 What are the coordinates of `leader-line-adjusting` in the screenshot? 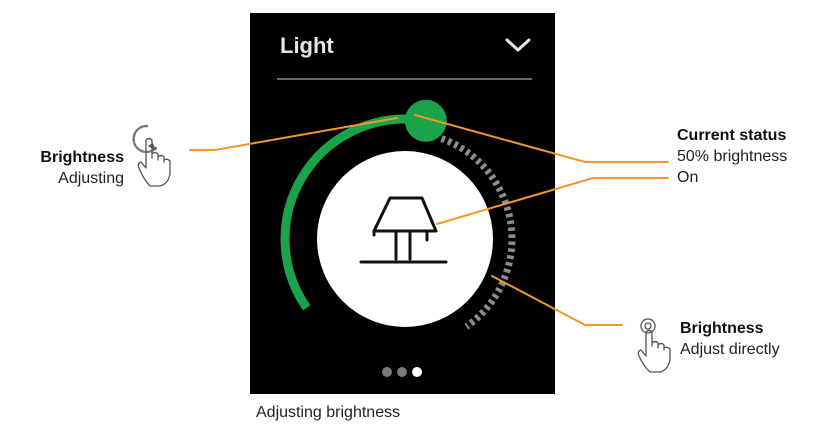 It's located at (293, 134).